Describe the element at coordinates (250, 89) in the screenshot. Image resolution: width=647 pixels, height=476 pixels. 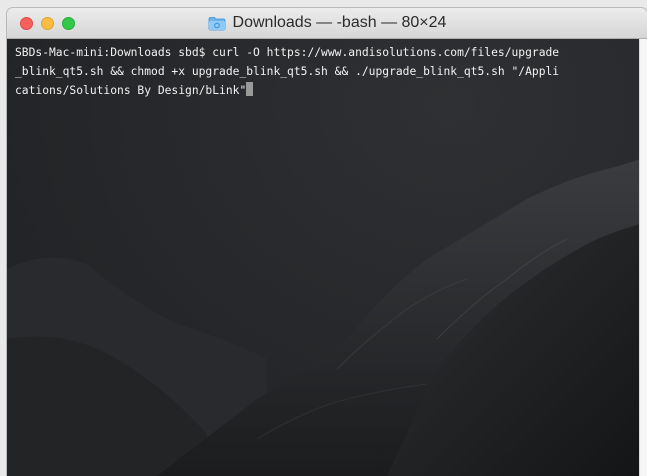
I see `text-cursor` at that location.